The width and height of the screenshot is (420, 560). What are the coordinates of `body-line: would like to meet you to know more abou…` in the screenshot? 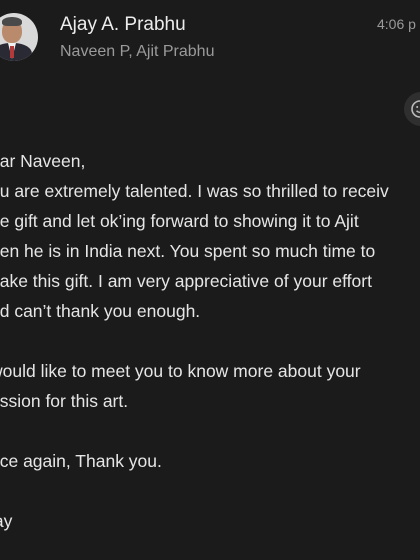 It's located at (180, 371).